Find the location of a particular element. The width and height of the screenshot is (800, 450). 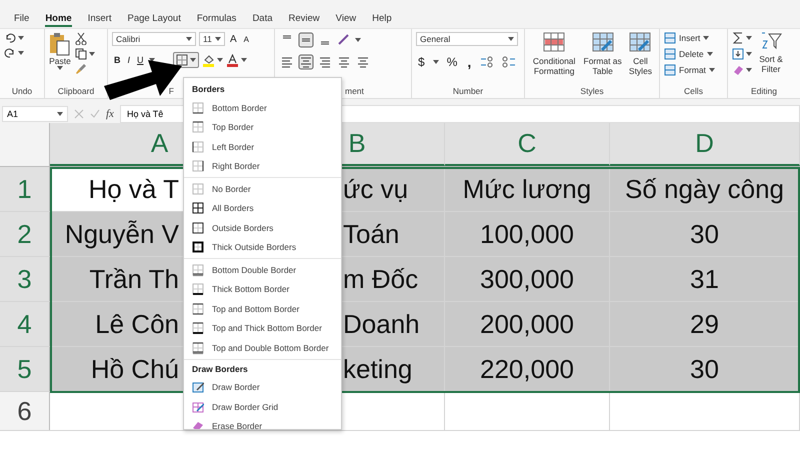

cell-styles-icon is located at coordinates (640, 42).